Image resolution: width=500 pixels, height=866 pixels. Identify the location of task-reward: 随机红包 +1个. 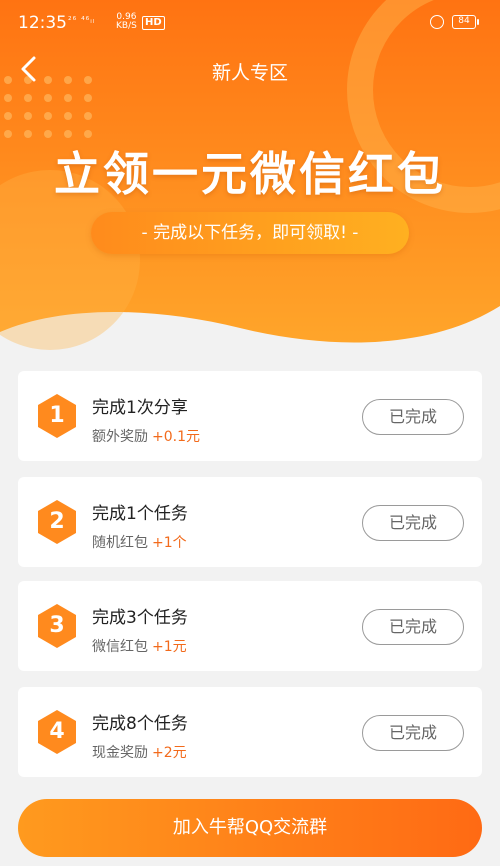
(139, 542).